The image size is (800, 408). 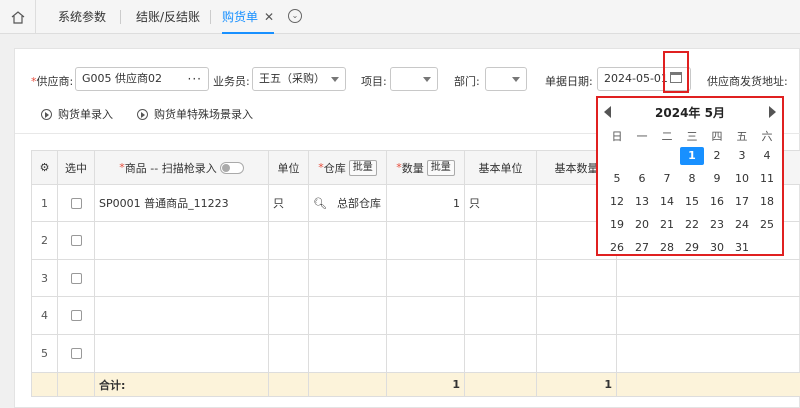 What do you see at coordinates (77, 114) in the screenshot?
I see `purchase-entry-button: 购货单录入` at bounding box center [77, 114].